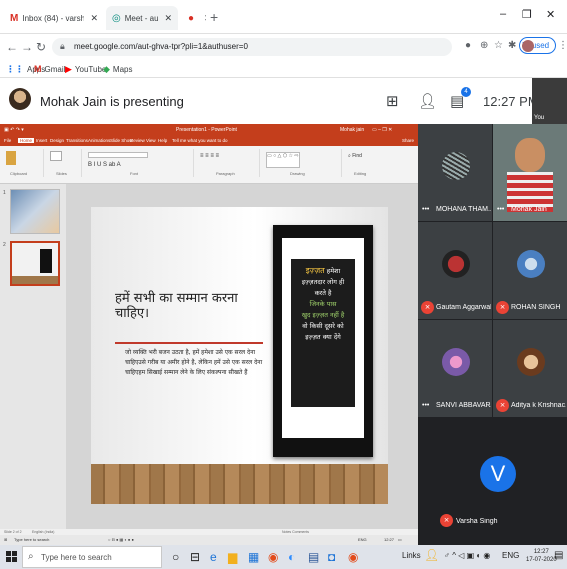  Describe the element at coordinates (541, 560) in the screenshot. I see `clock-date: 17-07-2020` at that location.